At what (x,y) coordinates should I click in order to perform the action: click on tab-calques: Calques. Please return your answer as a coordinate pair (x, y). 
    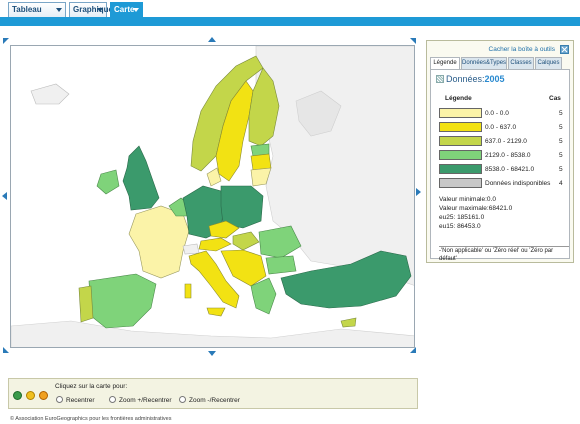
    Looking at the image, I should click on (548, 63).